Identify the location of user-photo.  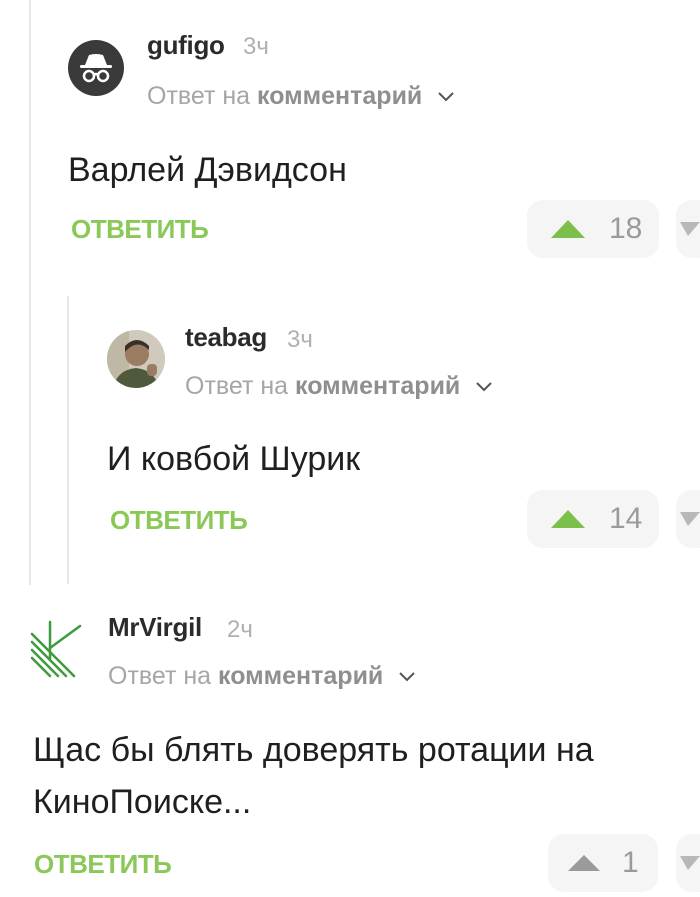
(136, 359).